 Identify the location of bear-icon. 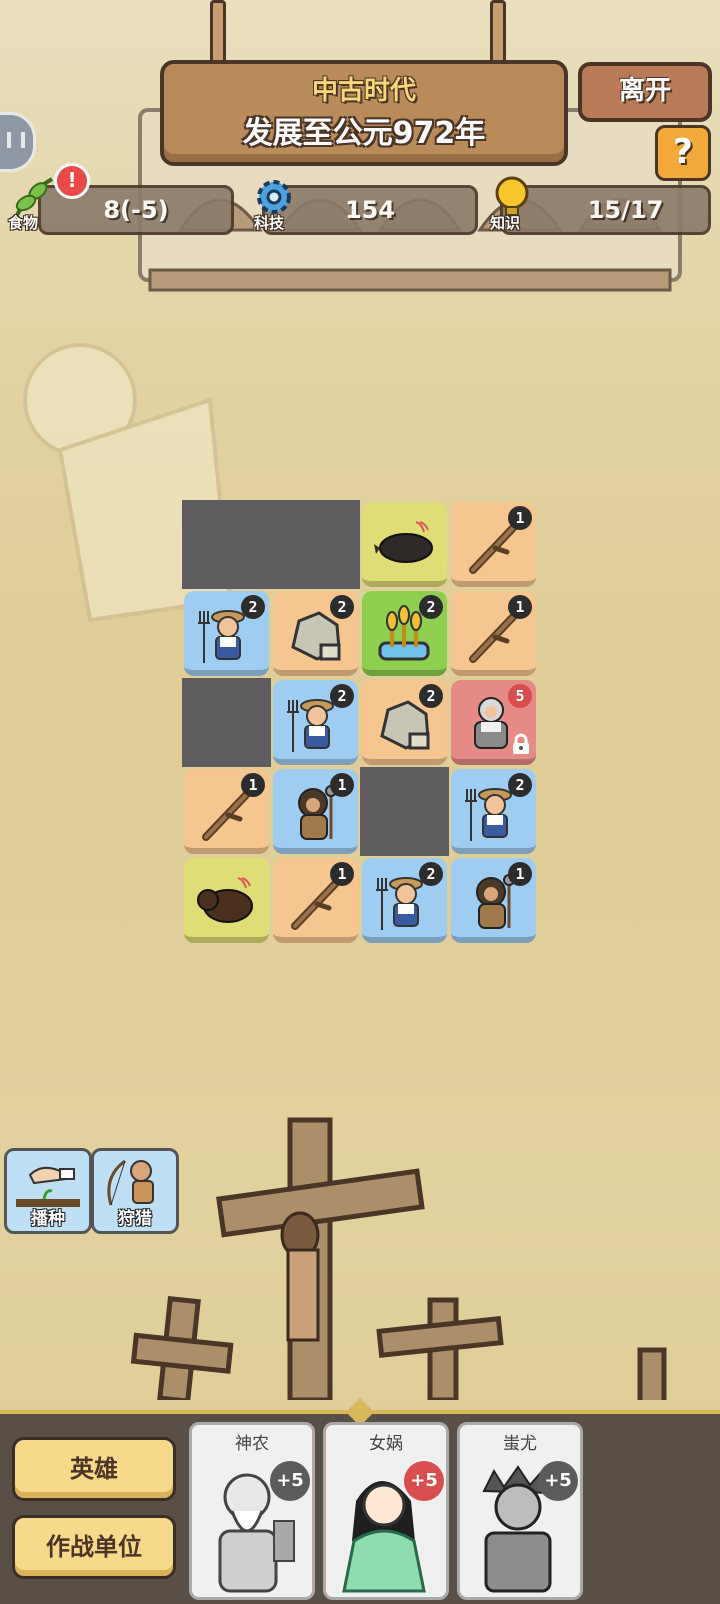
(225, 900).